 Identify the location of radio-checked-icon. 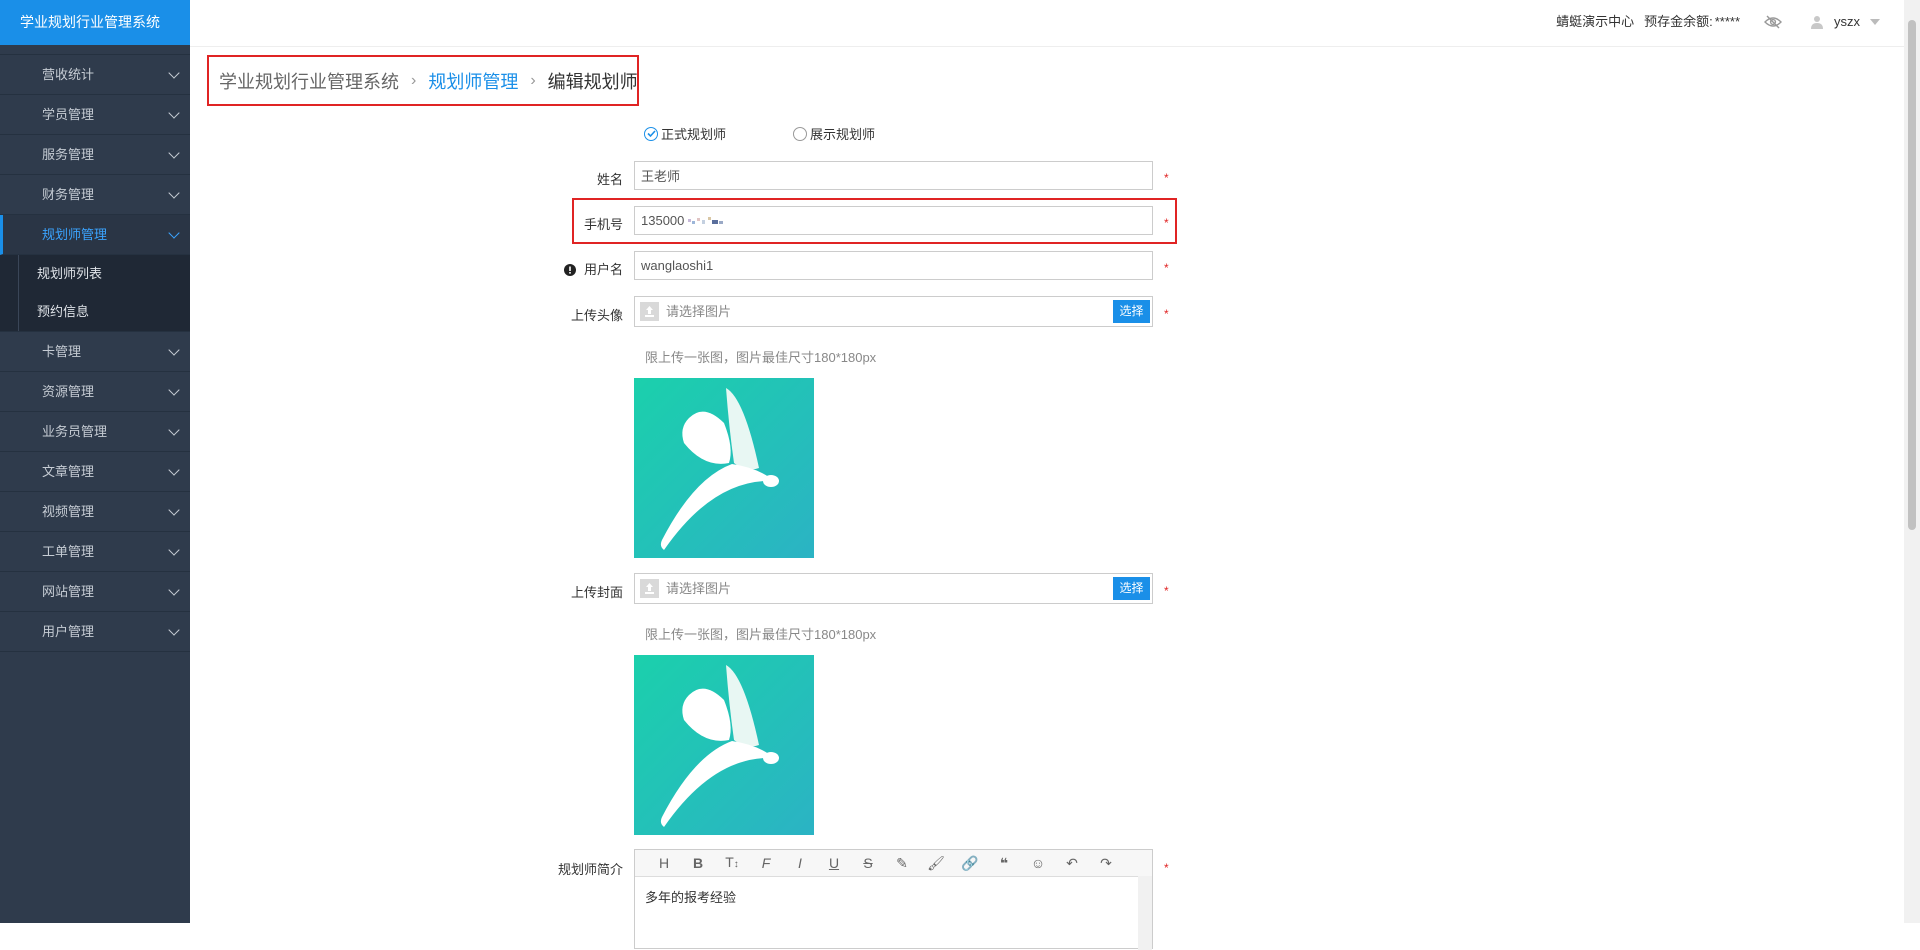
(651, 133).